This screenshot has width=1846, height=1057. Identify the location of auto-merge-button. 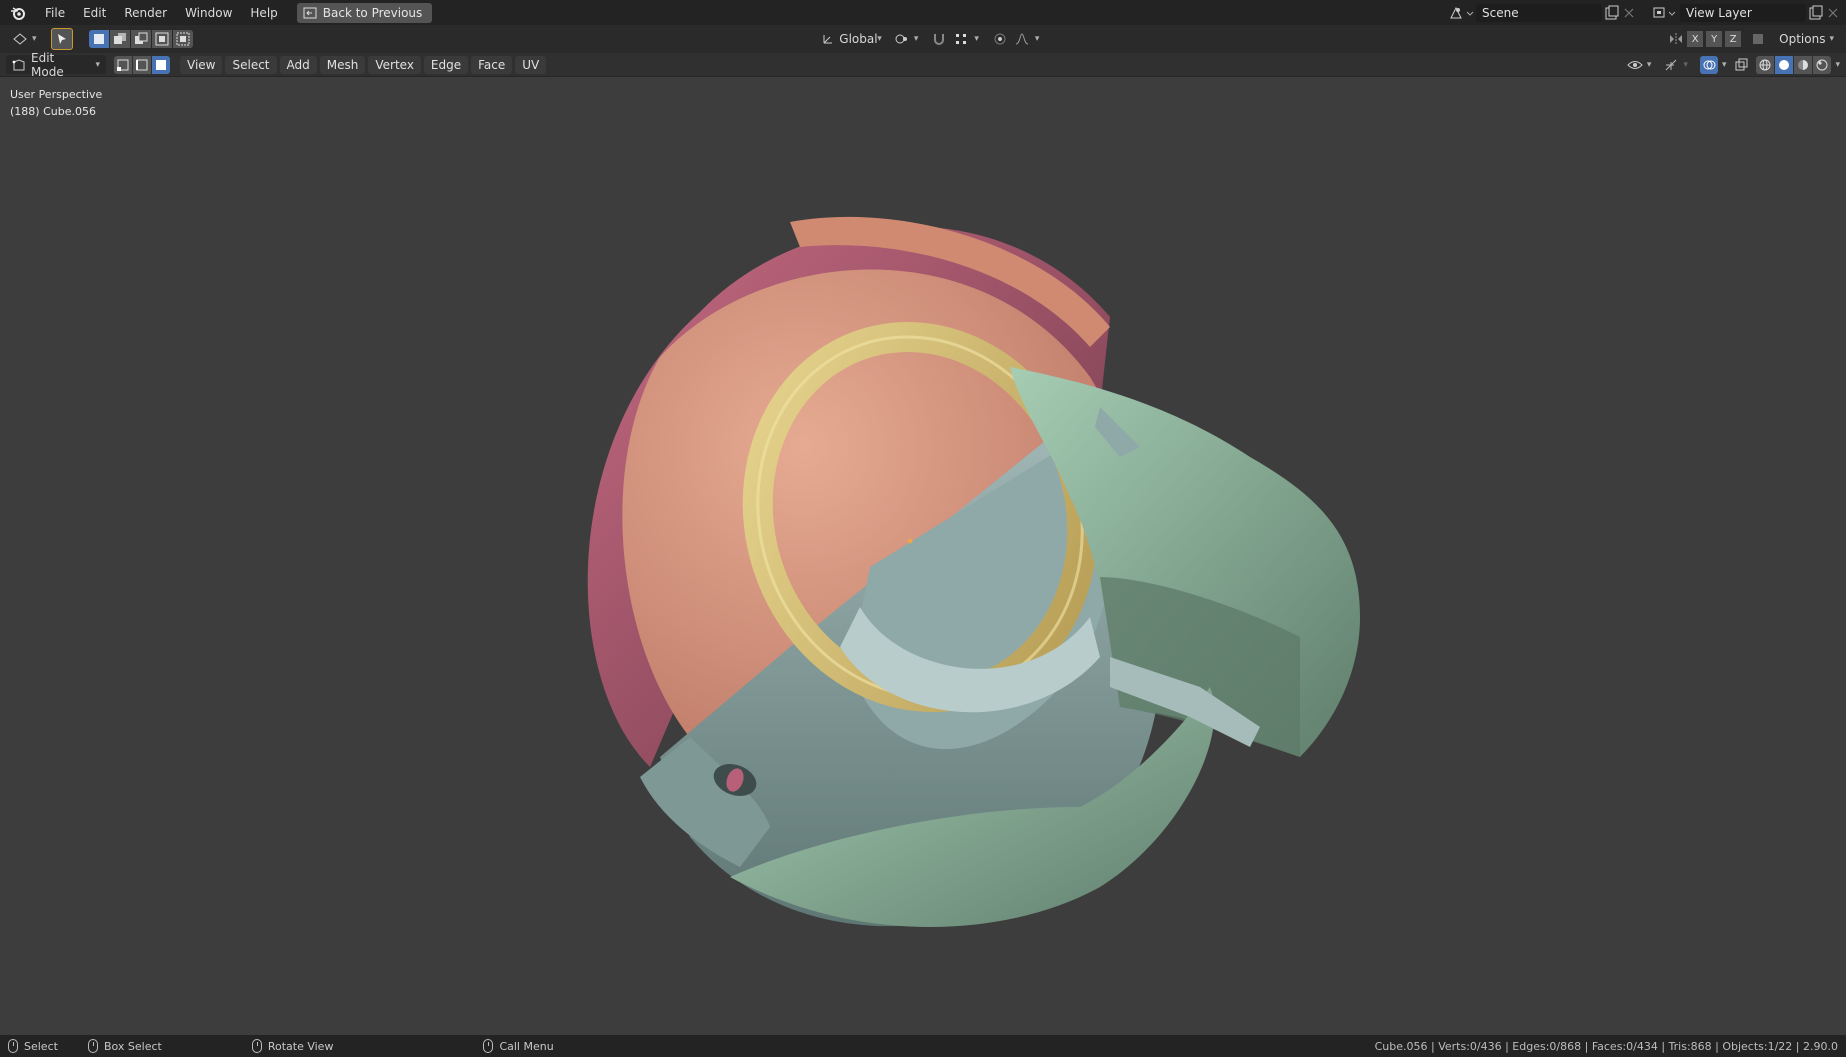
(1758, 39).